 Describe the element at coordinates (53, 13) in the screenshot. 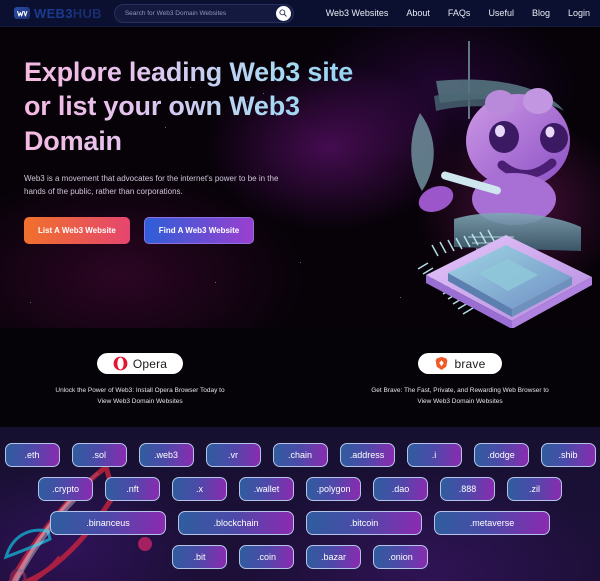

I see `logo-word-web3: WEB3` at that location.